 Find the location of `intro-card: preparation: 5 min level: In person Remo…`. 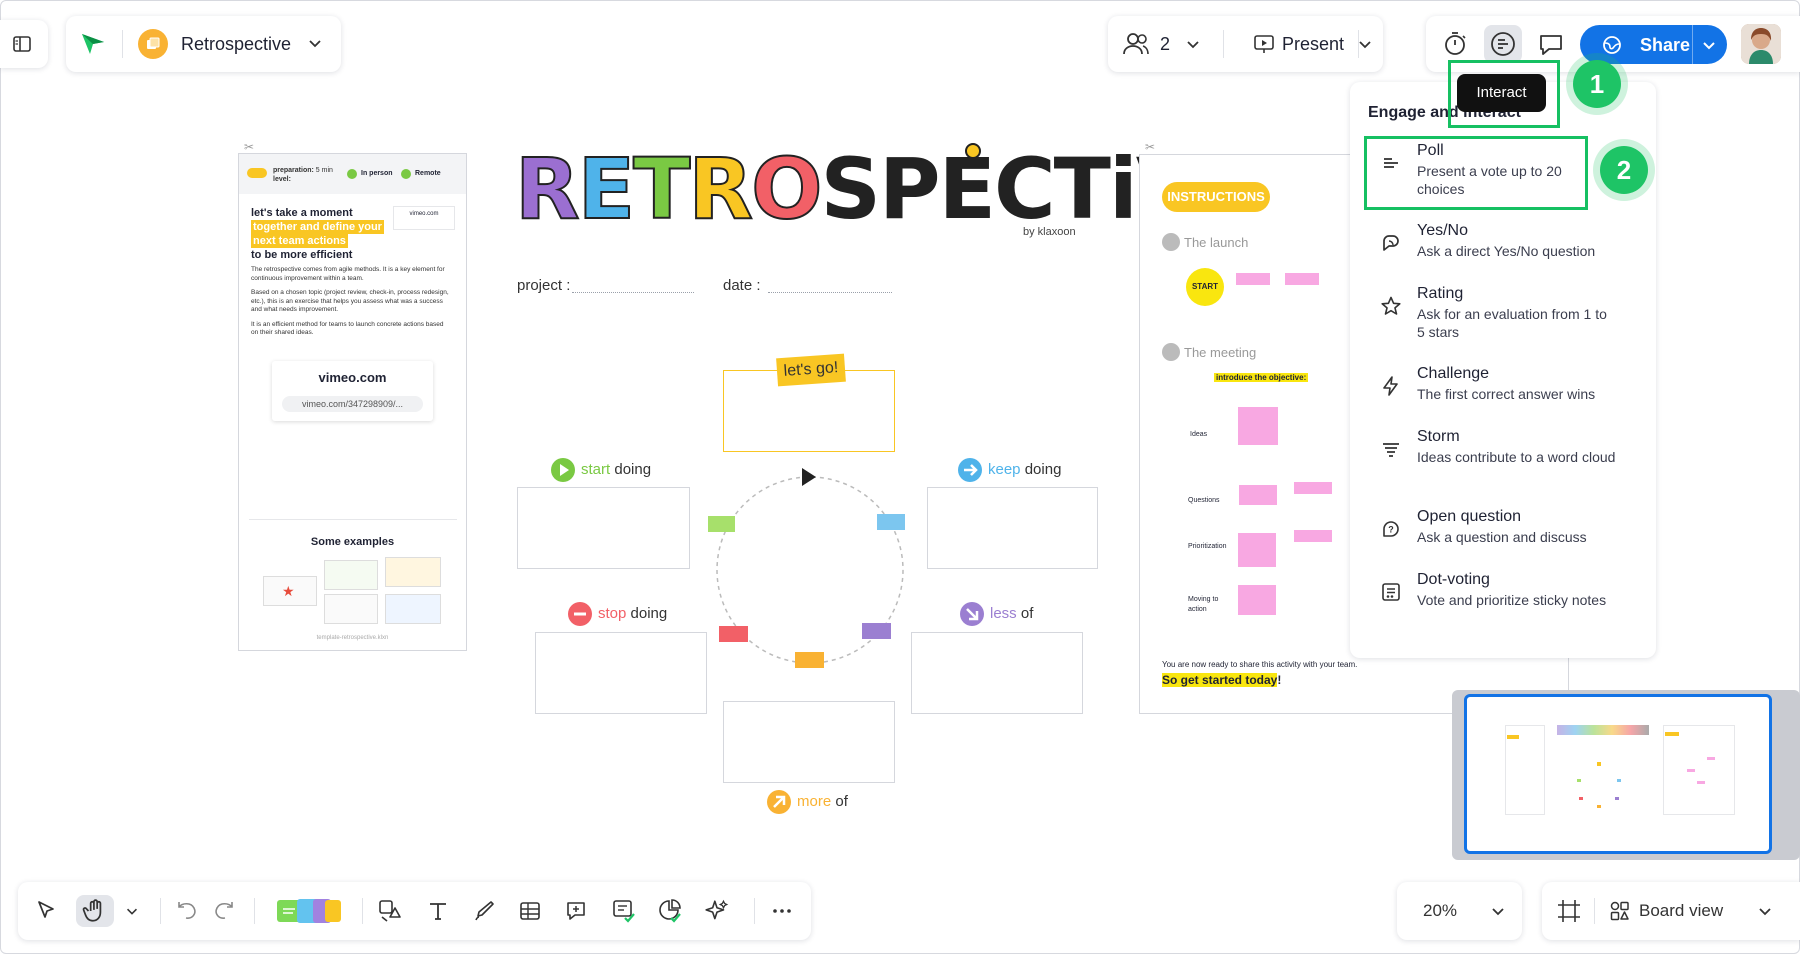

intro-card: preparation: 5 min level: In person Remo… is located at coordinates (352, 402).